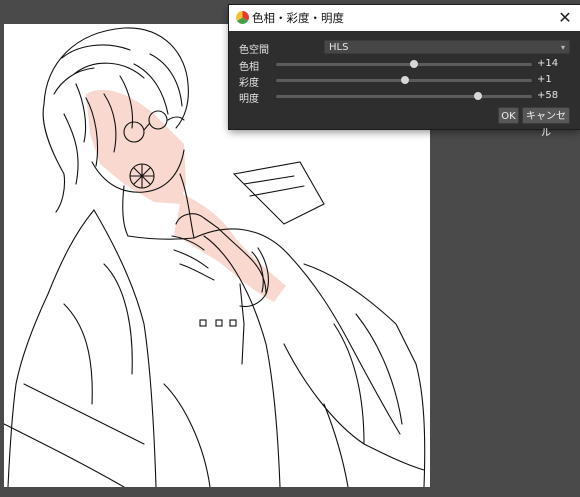 The width and height of the screenshot is (580, 497). What do you see at coordinates (404, 18) in the screenshot?
I see `dialog-titlebar: 色相・彩度・明度 ✕` at bounding box center [404, 18].